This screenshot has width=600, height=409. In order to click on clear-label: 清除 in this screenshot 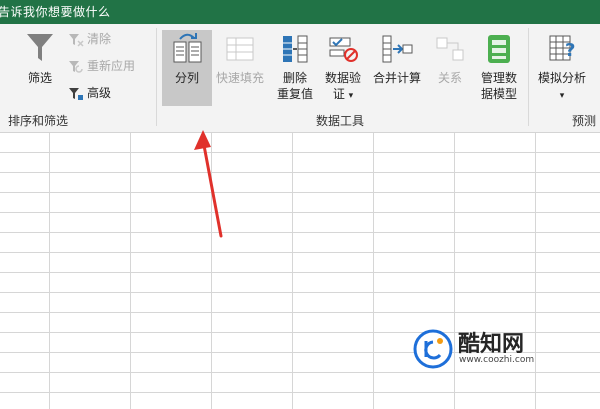, I will do `click(99, 39)`.